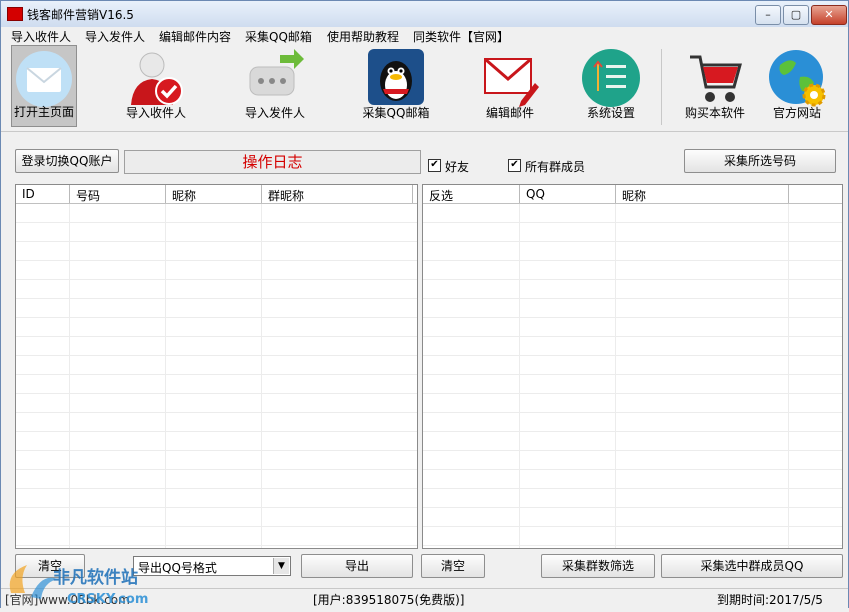  What do you see at coordinates (461, 36) in the screenshot?
I see `menu-similar-software: 同类软件【官网】` at bounding box center [461, 36].